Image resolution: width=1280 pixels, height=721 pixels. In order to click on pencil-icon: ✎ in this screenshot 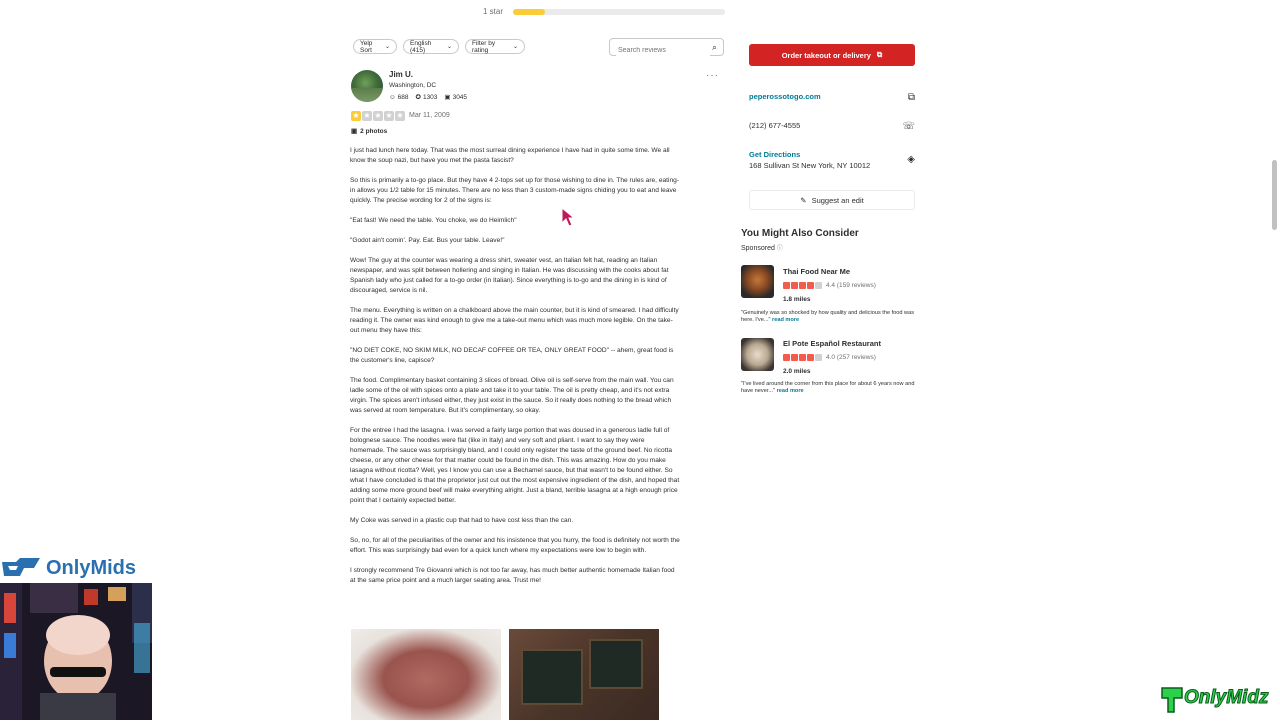, I will do `click(803, 200)`.